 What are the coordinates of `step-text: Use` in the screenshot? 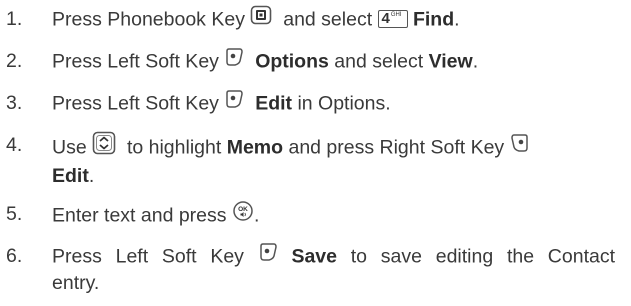 It's located at (69, 147).